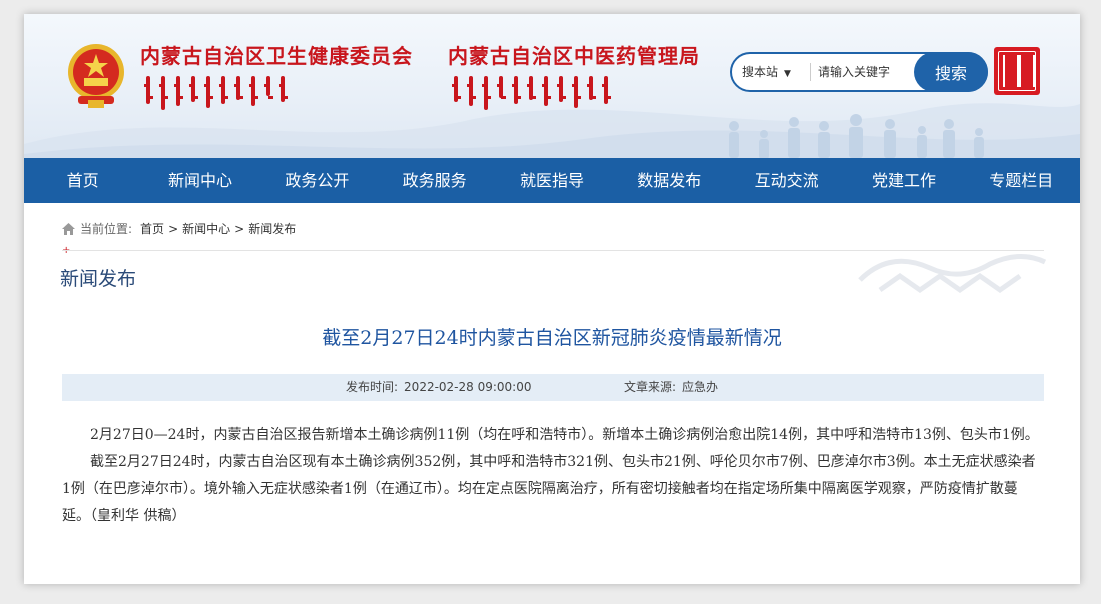 Image resolution: width=1101 pixels, height=604 pixels. Describe the element at coordinates (760, 72) in the screenshot. I see `search-scope-label: 搜本站` at that location.